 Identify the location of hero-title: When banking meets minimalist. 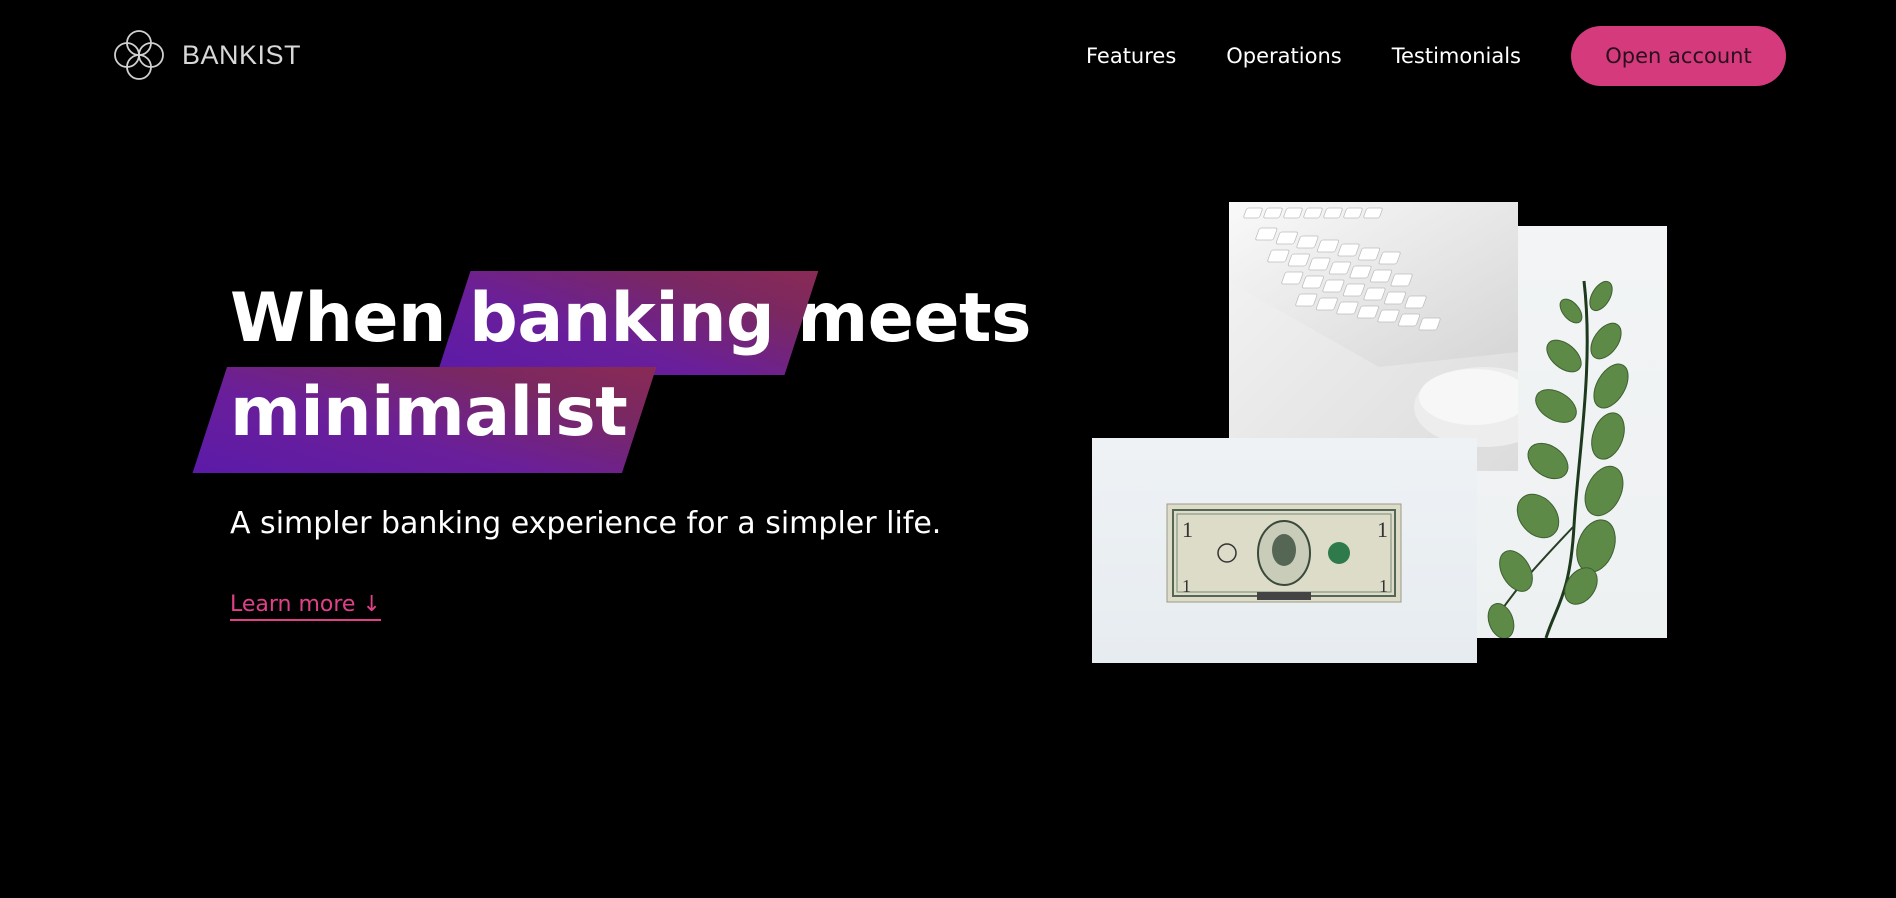
(630, 366).